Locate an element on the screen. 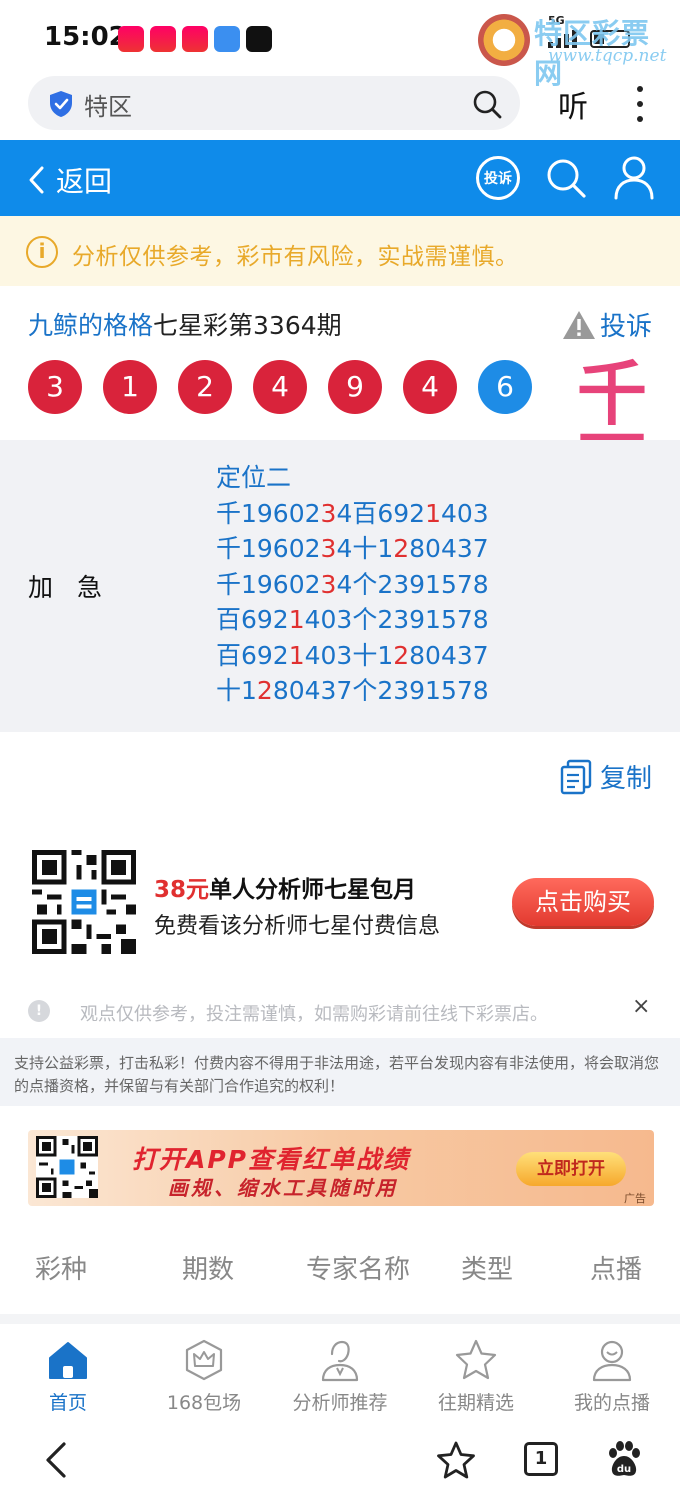 The image size is (680, 1500). nav-item-mine: 我的点播 is located at coordinates (612, 1374).